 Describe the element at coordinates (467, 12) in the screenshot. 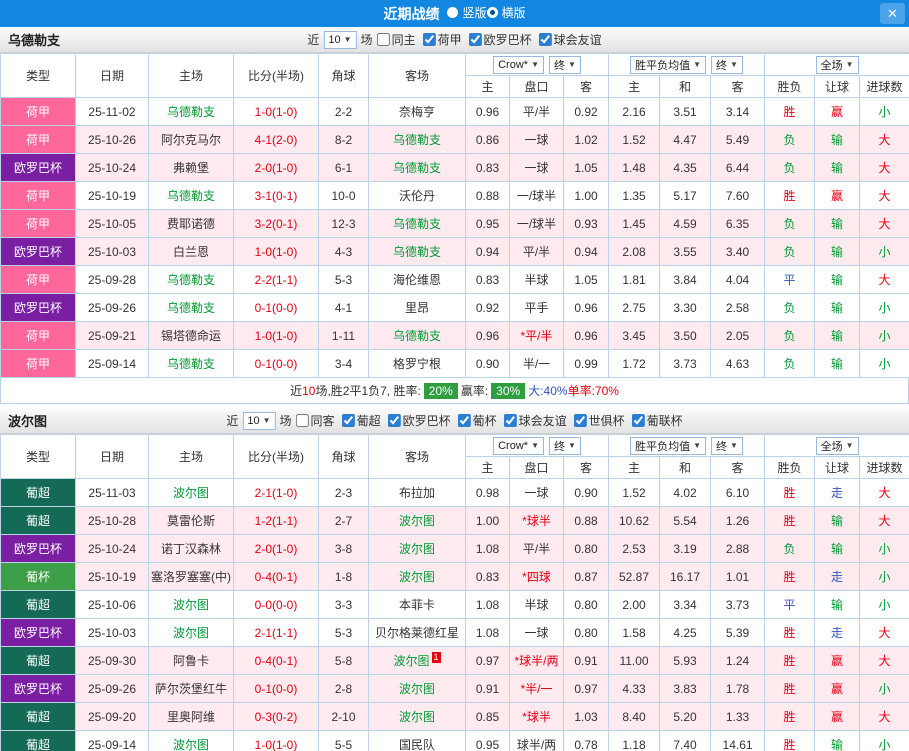

I see `layout-radio: 竖版` at that location.